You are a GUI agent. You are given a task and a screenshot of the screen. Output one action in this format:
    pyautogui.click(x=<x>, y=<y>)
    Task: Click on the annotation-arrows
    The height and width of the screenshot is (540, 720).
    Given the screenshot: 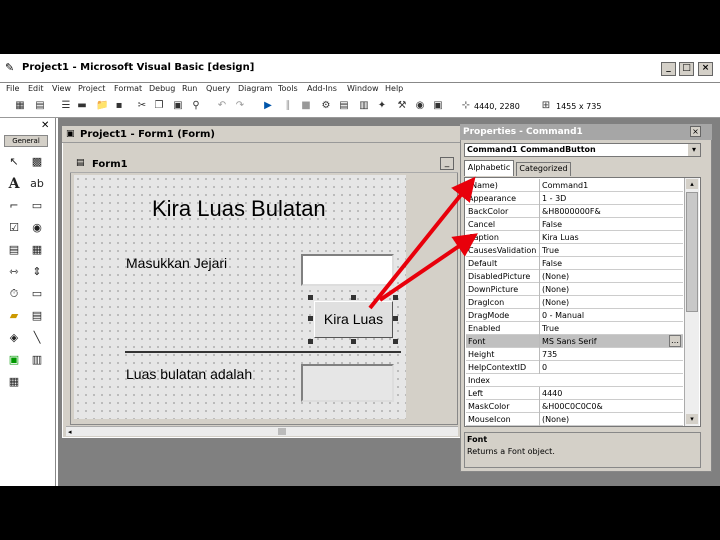 What is the action you would take?
    pyautogui.click(x=423, y=243)
    